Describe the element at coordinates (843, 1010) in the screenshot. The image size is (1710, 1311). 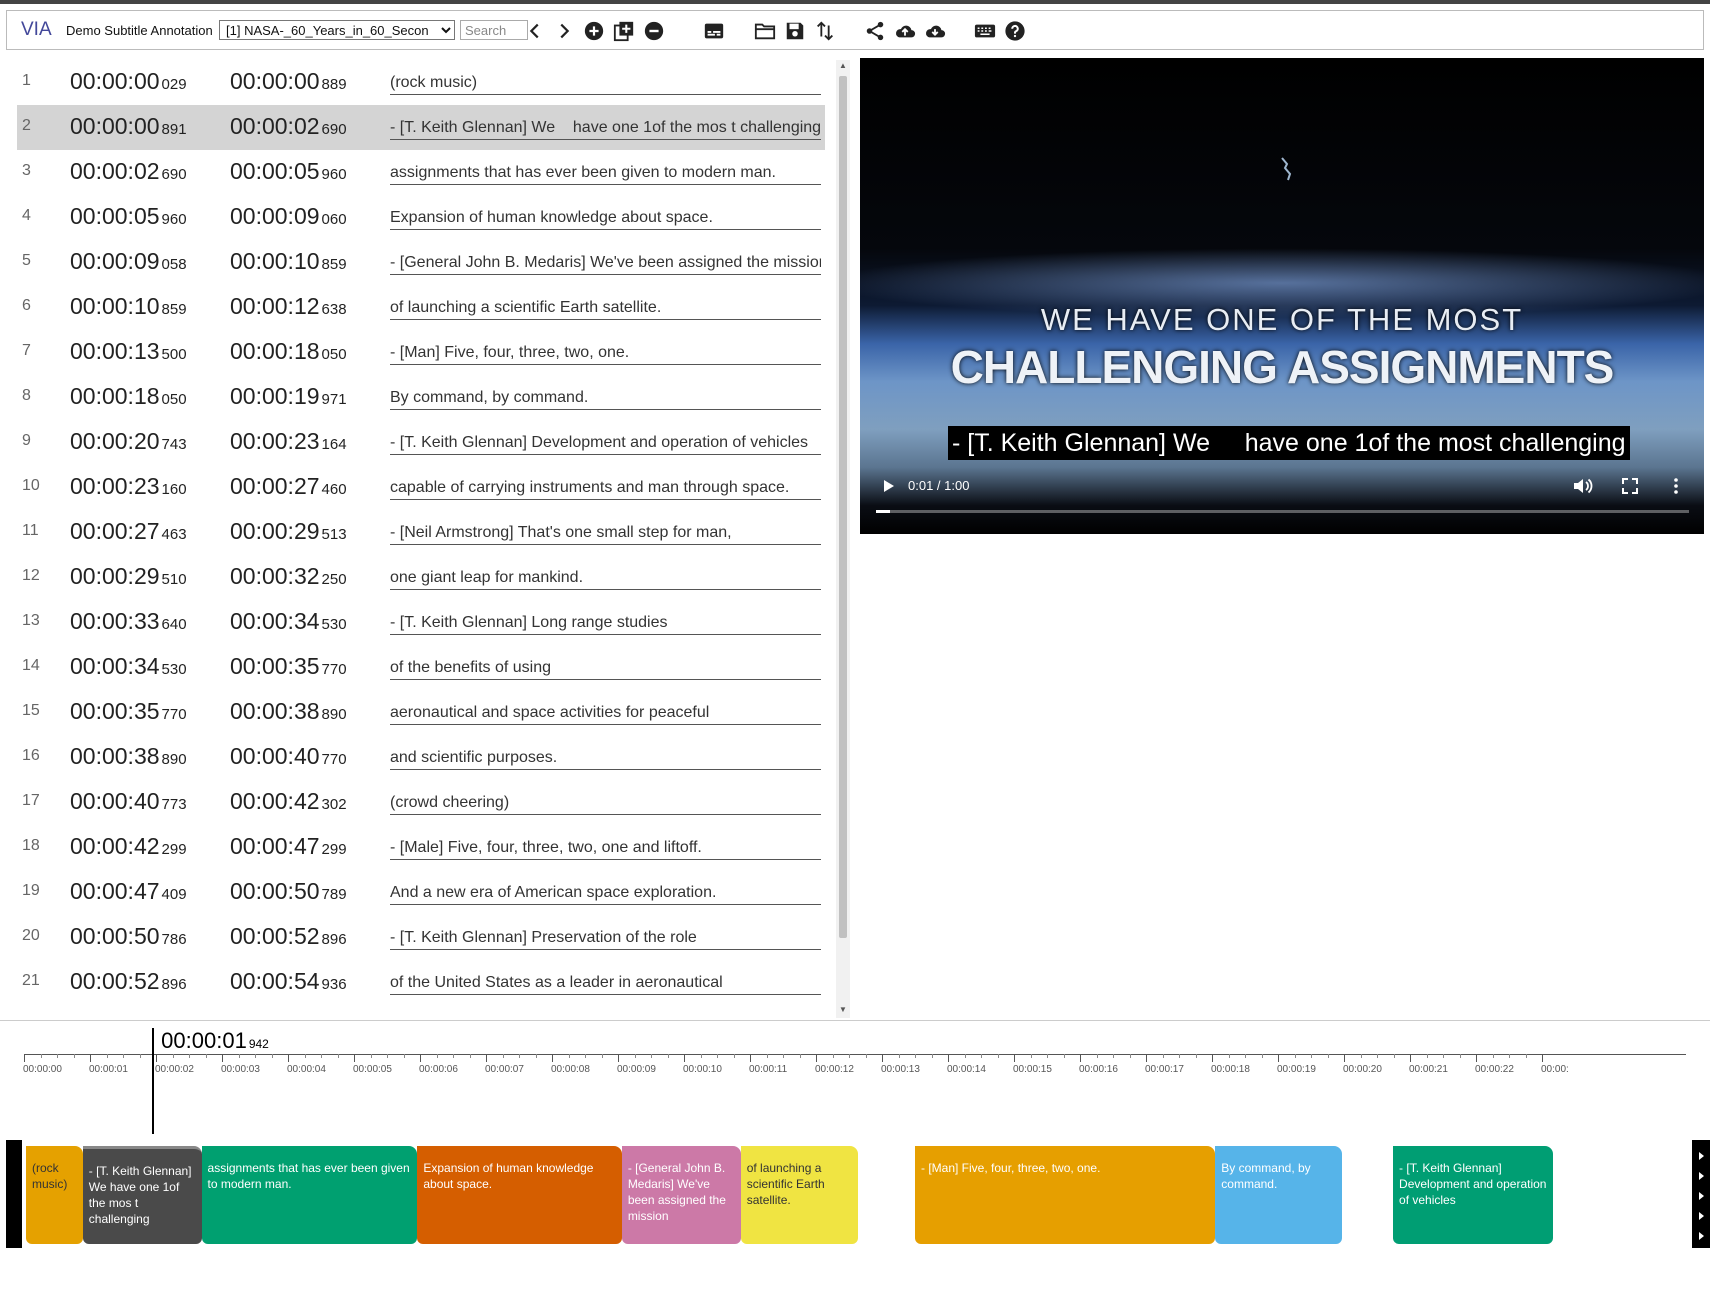
I see `scroll-down-arrow: ▼` at that location.